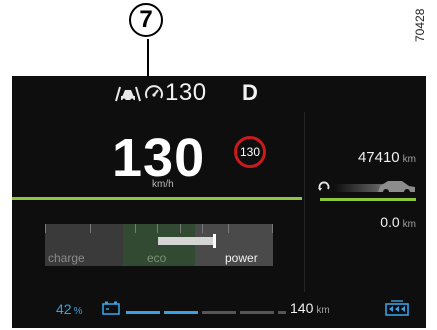  What do you see at coordinates (368, 199) in the screenshot?
I see `right-green-line` at bounding box center [368, 199].